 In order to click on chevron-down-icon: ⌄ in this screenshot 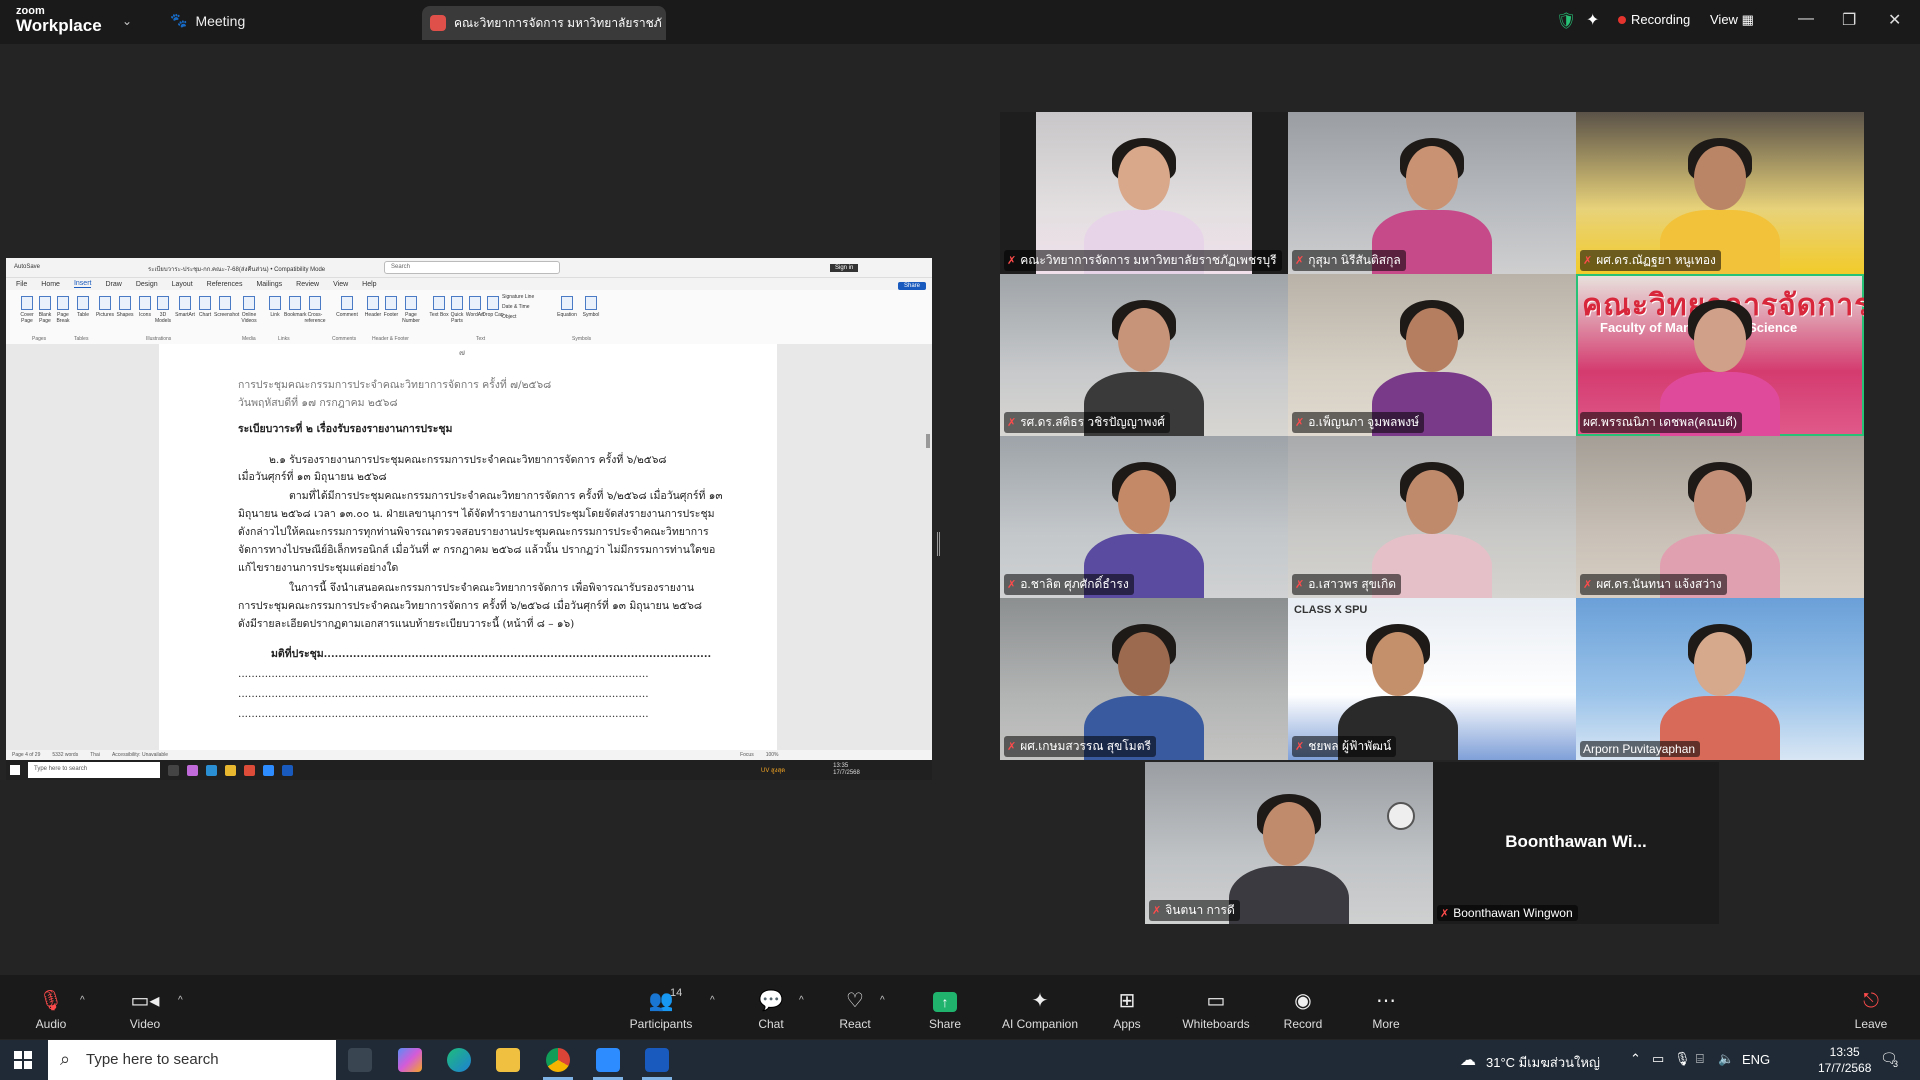, I will do `click(127, 21)`.